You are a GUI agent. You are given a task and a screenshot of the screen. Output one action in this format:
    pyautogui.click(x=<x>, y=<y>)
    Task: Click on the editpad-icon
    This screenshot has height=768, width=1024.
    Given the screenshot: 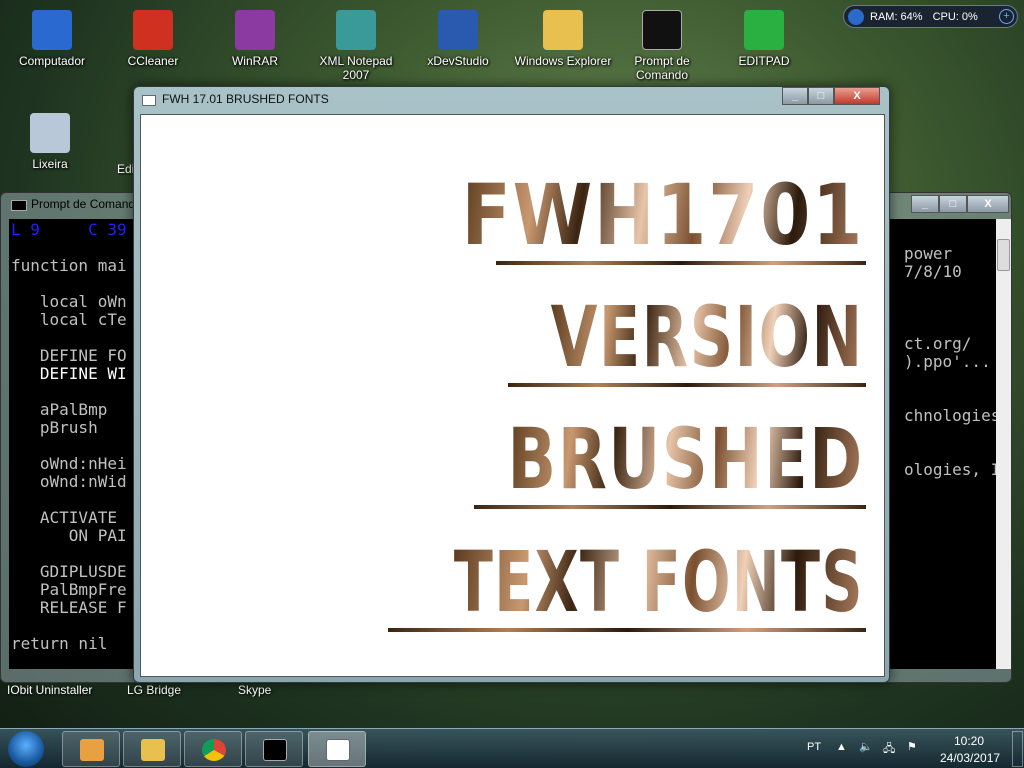 What is the action you would take?
    pyautogui.click(x=764, y=30)
    